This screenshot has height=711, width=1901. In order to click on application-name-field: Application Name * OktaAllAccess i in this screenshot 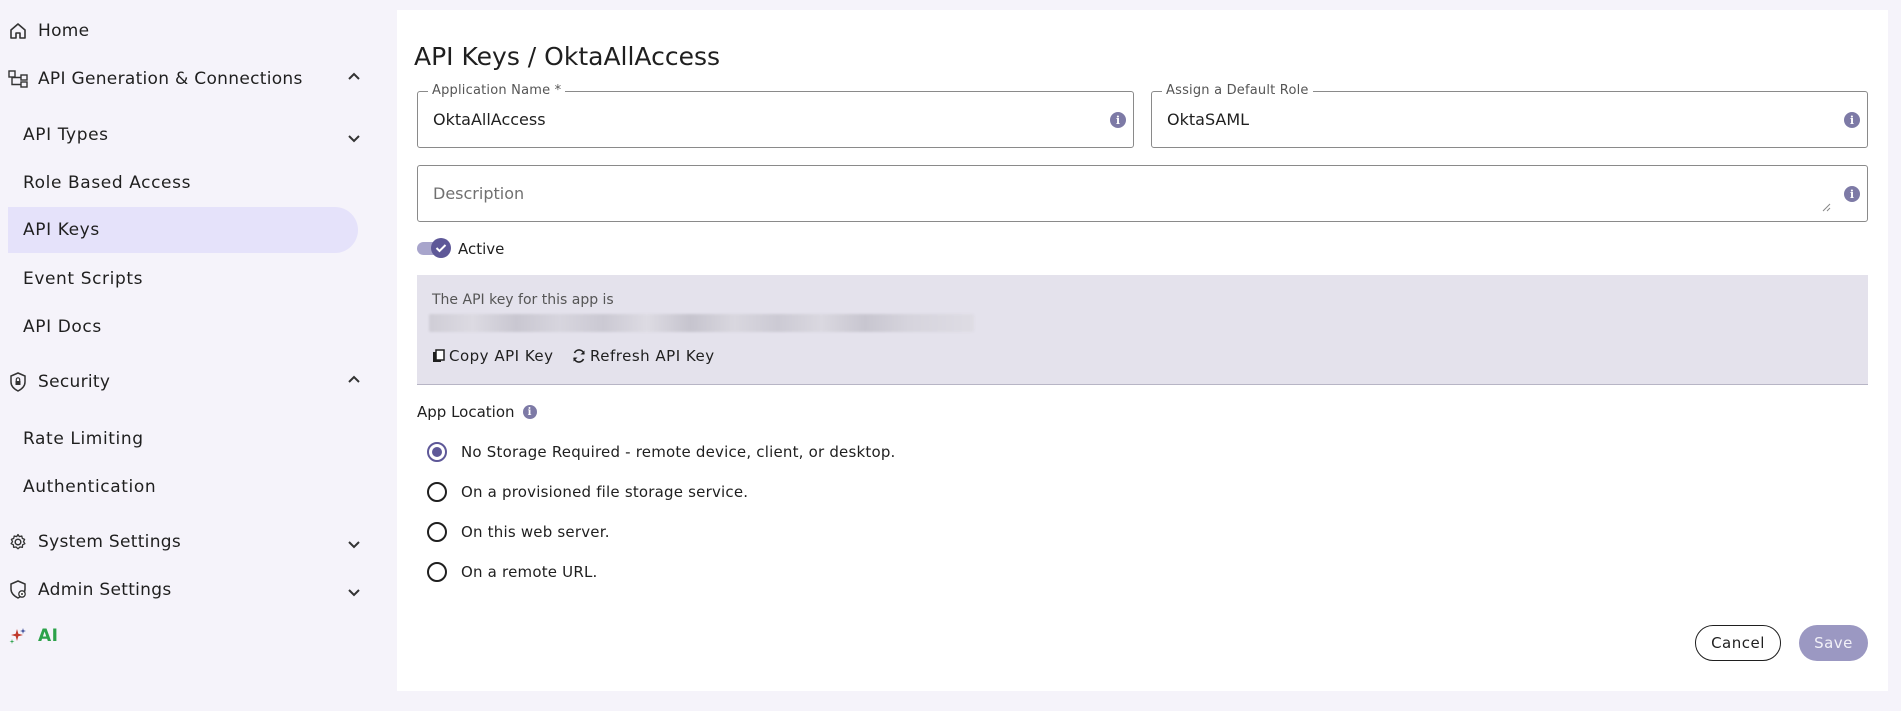, I will do `click(775, 115)`.